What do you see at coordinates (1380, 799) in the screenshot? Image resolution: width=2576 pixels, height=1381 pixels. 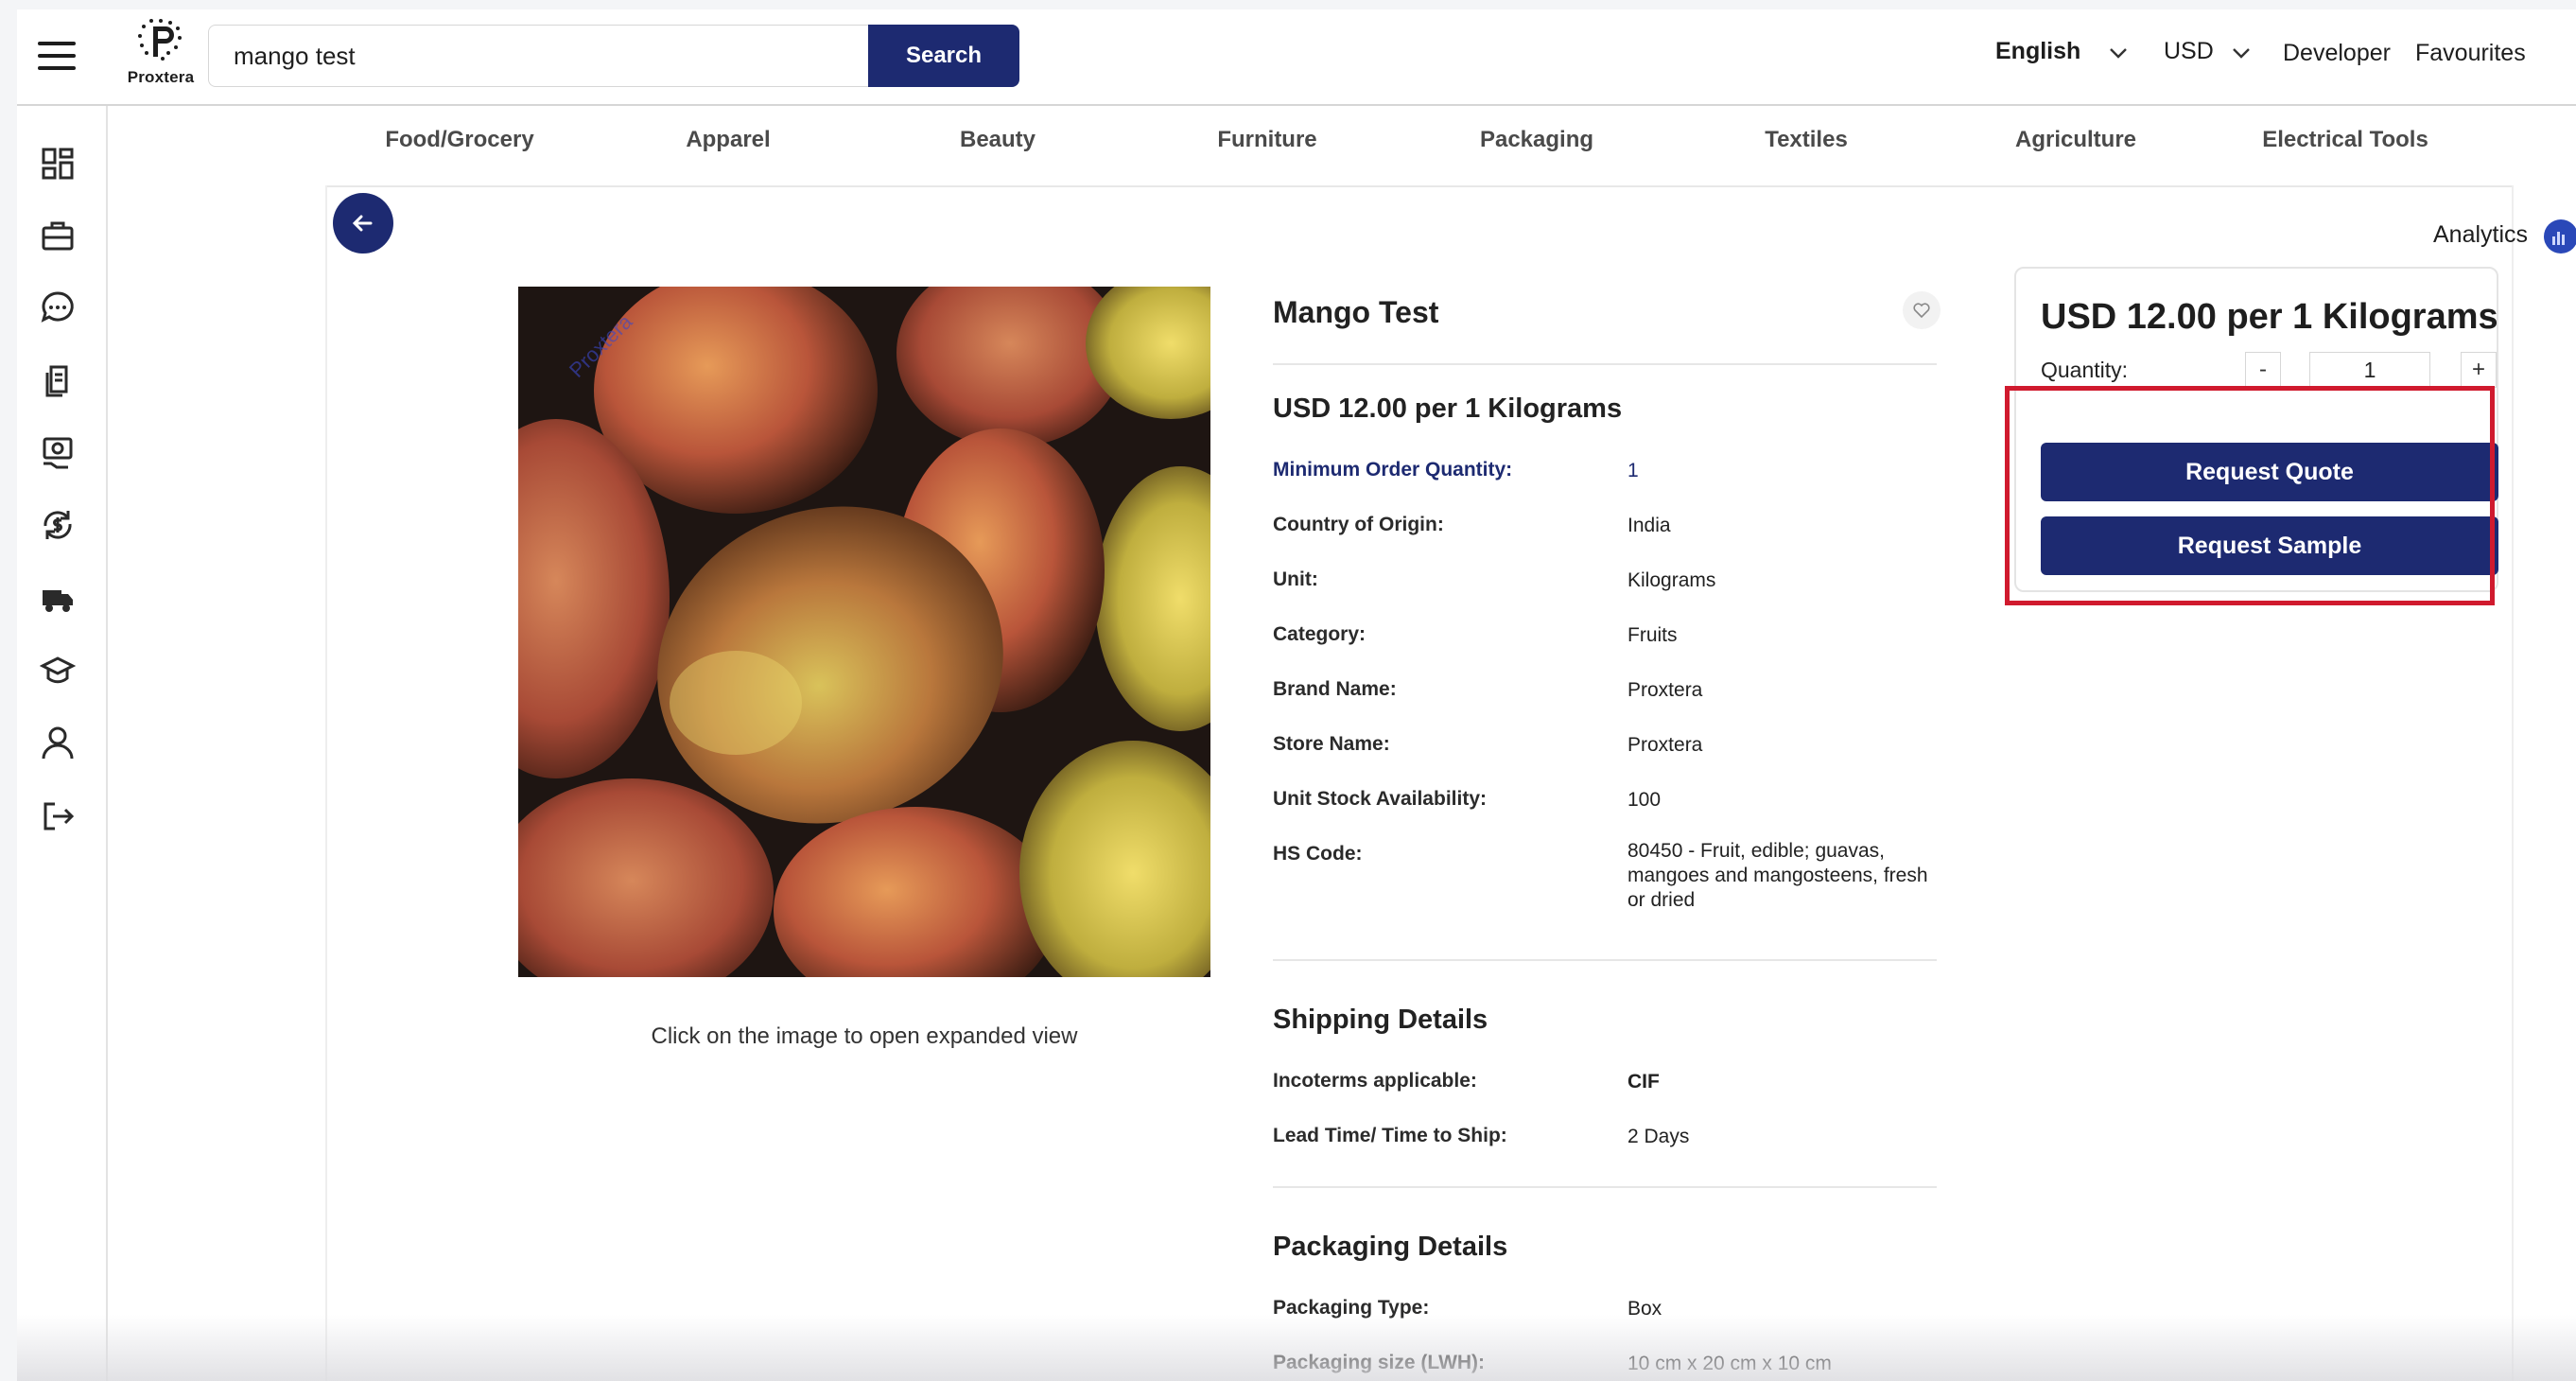 I see `attr-label: Unit Stock Availability:` at bounding box center [1380, 799].